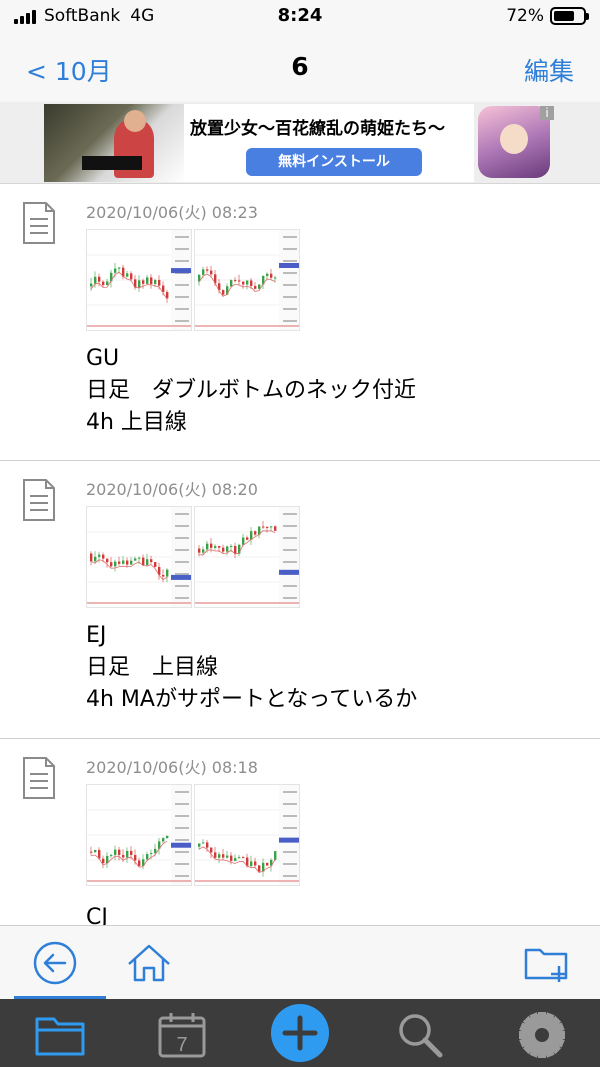 The image size is (600, 1067). Describe the element at coordinates (547, 16) in the screenshot. I see `status-right: 72%` at that location.